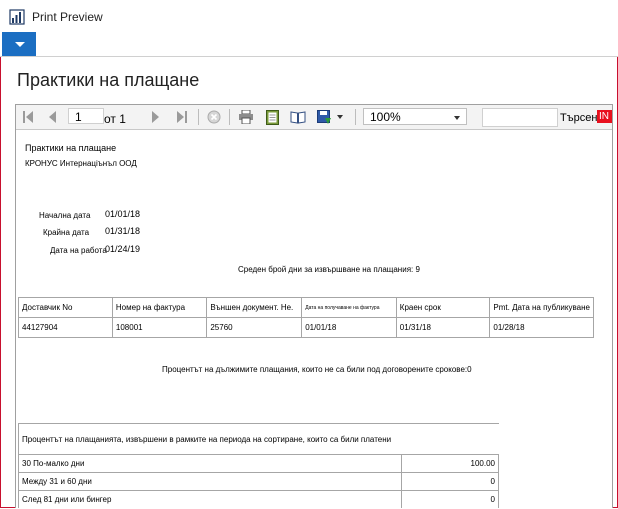 Image resolution: width=618 pixels, height=509 pixels. I want to click on last-page-icon, so click(182, 117).